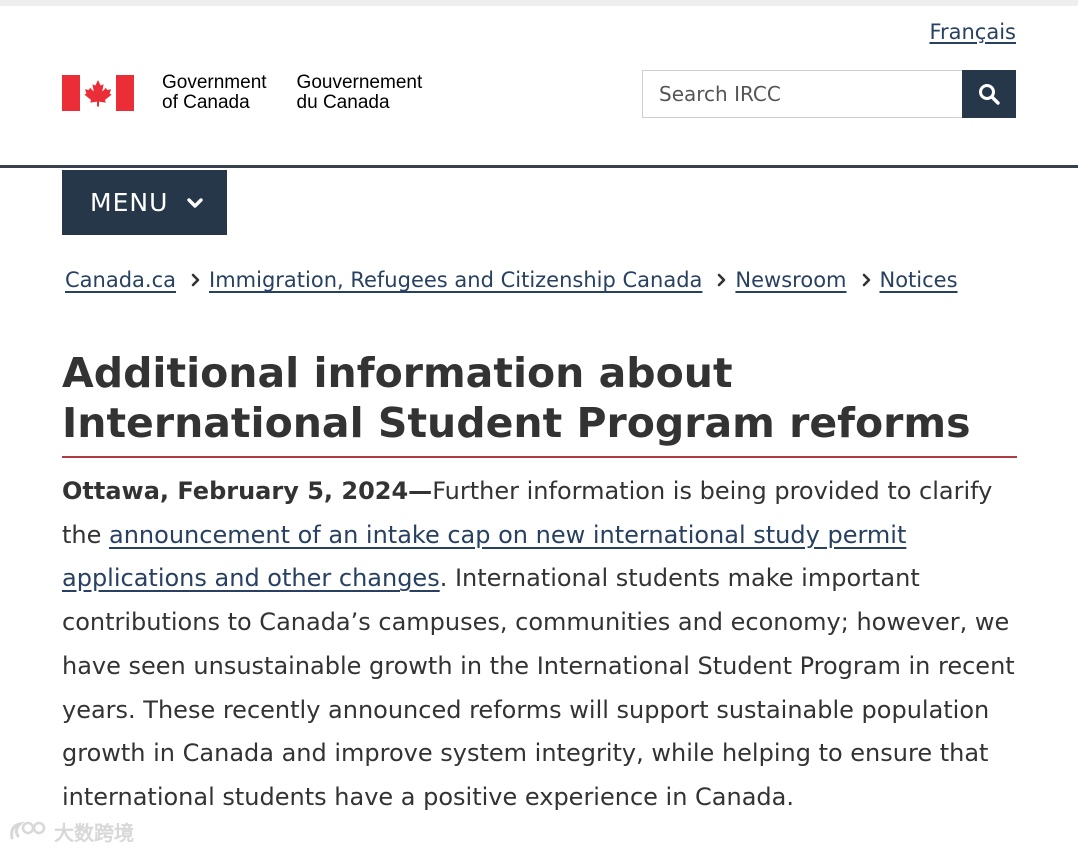 The height and width of the screenshot is (852, 1078). What do you see at coordinates (129, 202) in the screenshot?
I see `menu-label: MENU` at bounding box center [129, 202].